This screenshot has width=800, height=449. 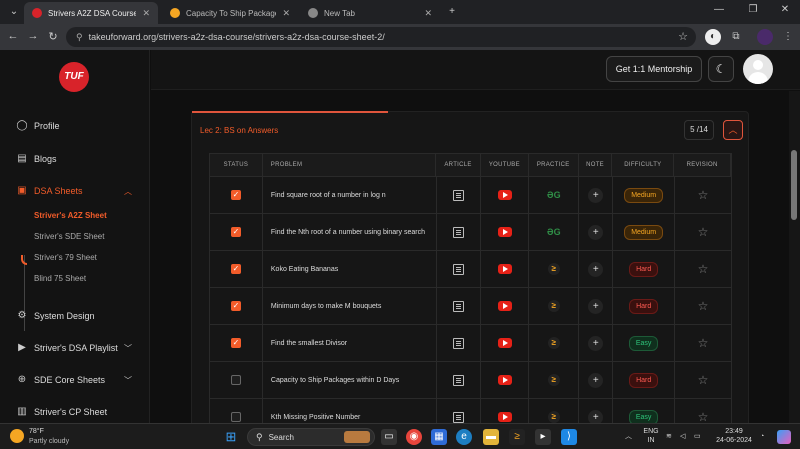 What do you see at coordinates (788, 37) in the screenshot?
I see `menu-kebab-icon: ⋮` at bounding box center [788, 37].